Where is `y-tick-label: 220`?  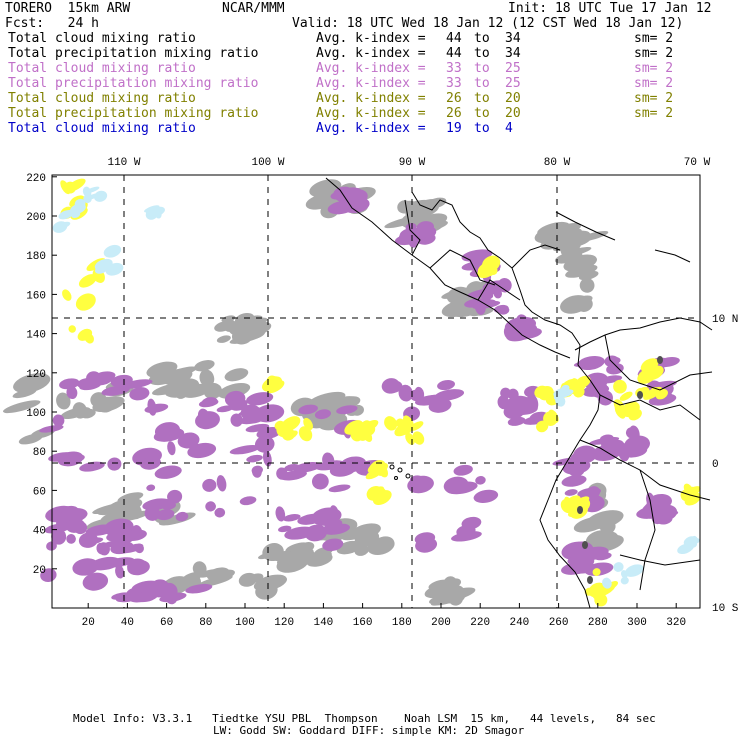 y-tick-label: 220 is located at coordinates (36, 179).